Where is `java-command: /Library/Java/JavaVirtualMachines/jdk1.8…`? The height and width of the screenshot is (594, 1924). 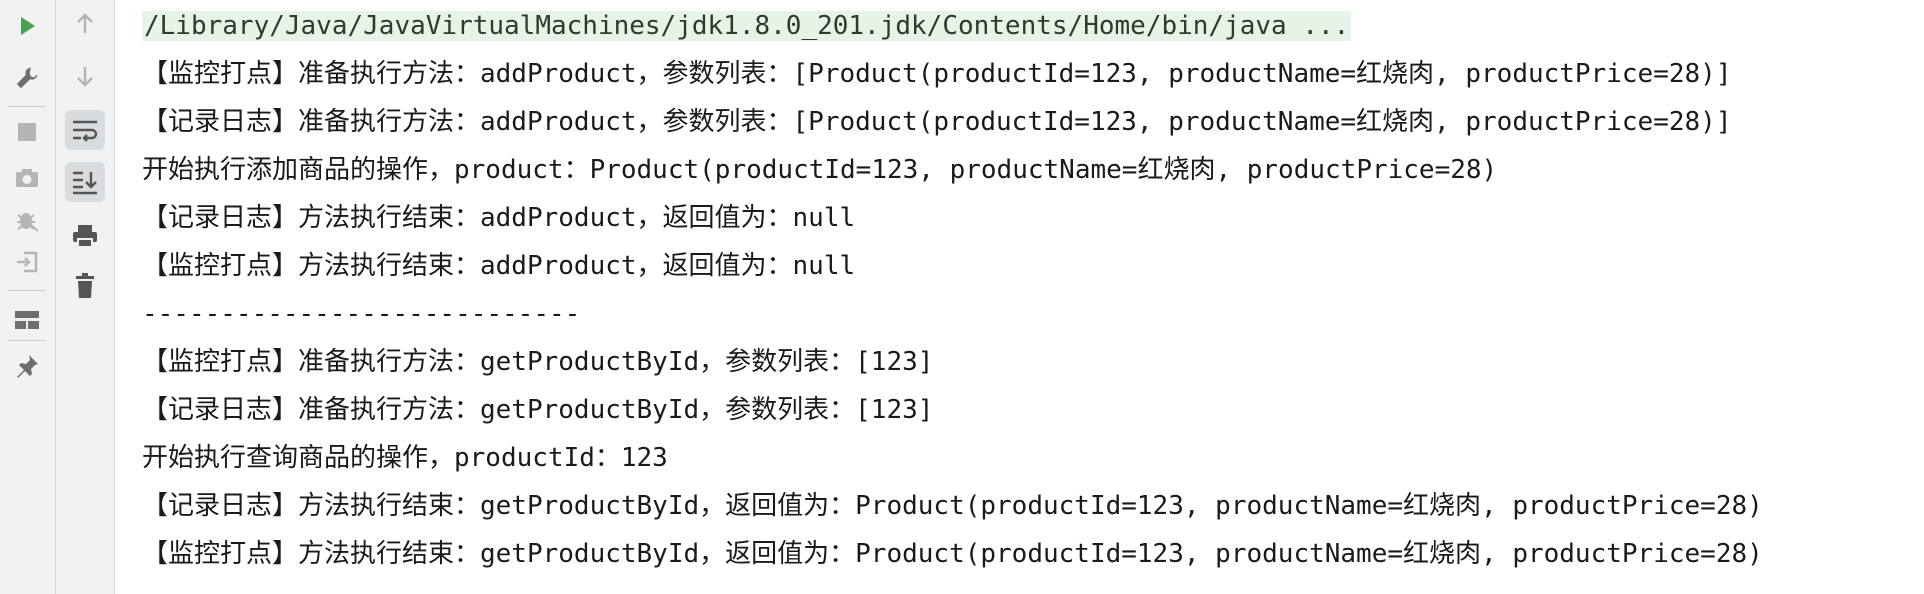
java-command: /Library/Java/JavaVirtualMachines/jdk1.8… is located at coordinates (747, 26).